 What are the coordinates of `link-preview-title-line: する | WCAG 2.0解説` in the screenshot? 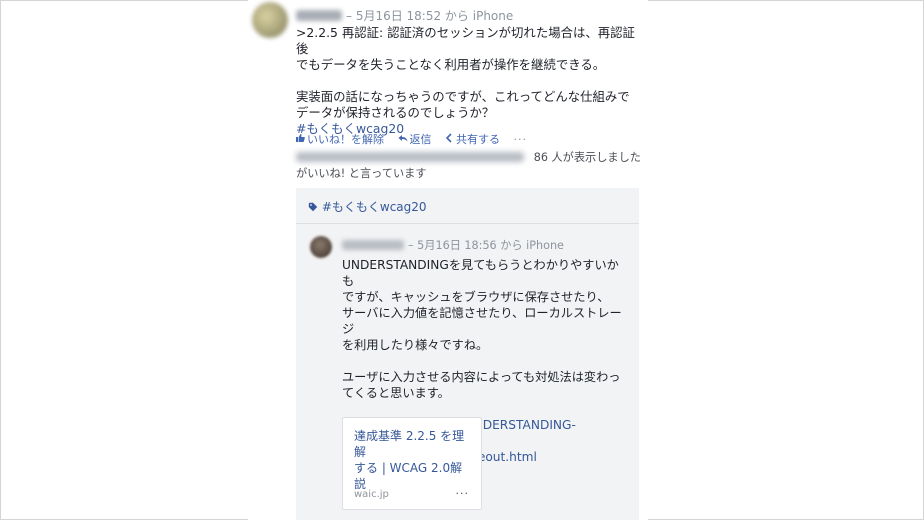 It's located at (408, 476).